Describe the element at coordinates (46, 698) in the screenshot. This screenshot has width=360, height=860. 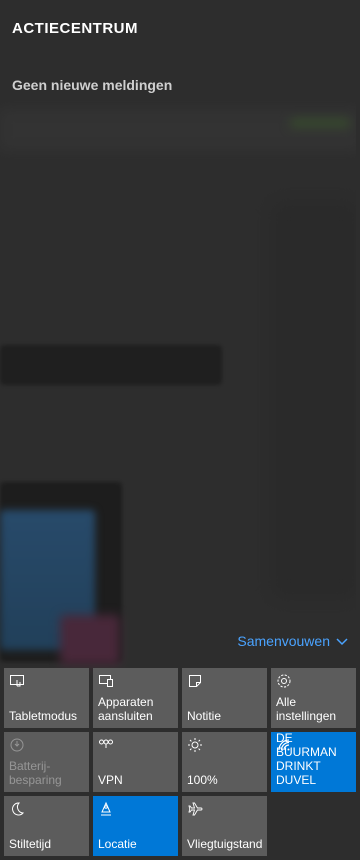
I see `tablet-mode-tile: Tabletmodus` at that location.